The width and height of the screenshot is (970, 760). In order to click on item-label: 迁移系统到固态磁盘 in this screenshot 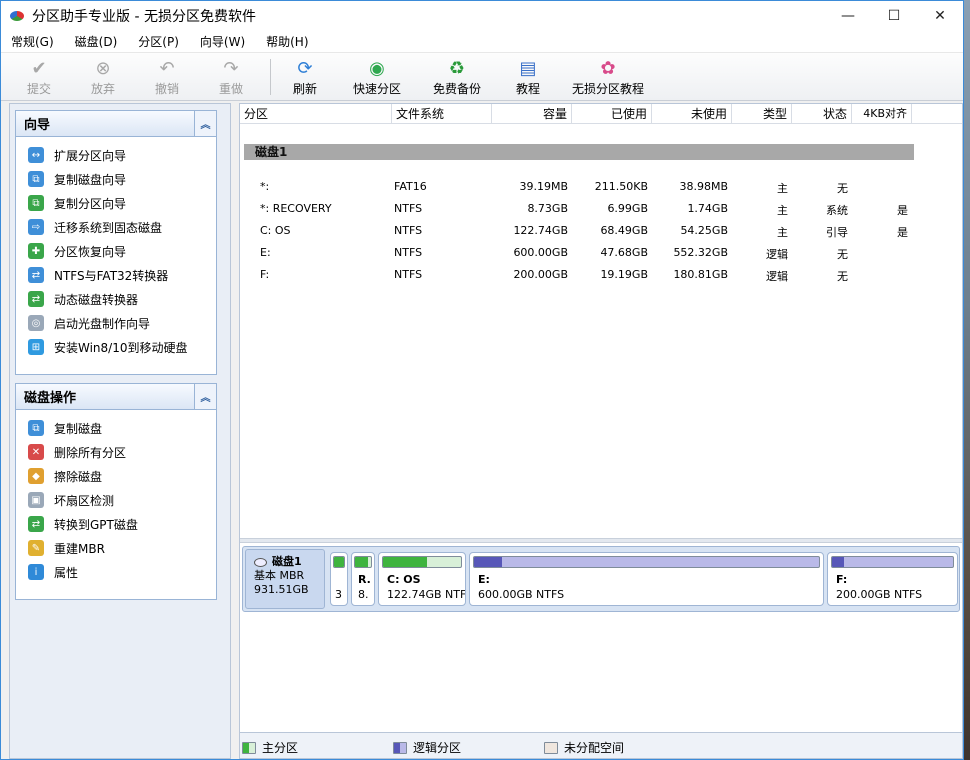, I will do `click(108, 227)`.